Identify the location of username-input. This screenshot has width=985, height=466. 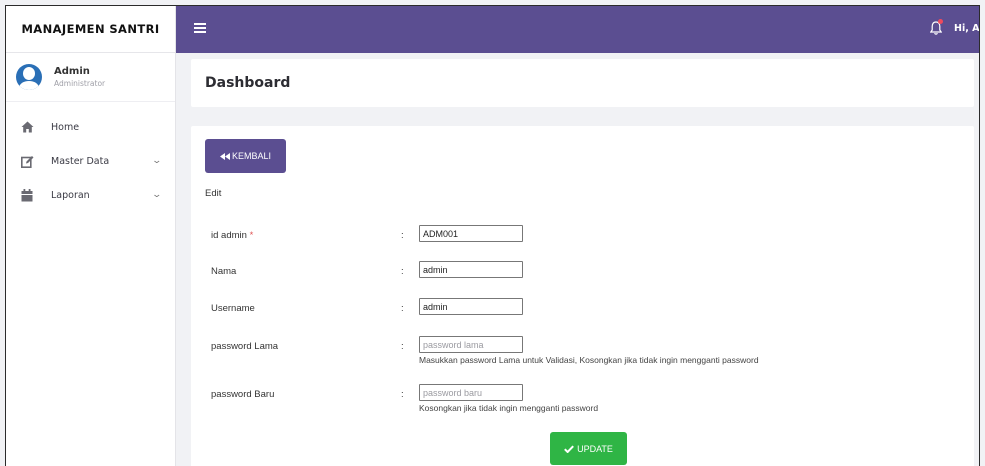
(471, 306).